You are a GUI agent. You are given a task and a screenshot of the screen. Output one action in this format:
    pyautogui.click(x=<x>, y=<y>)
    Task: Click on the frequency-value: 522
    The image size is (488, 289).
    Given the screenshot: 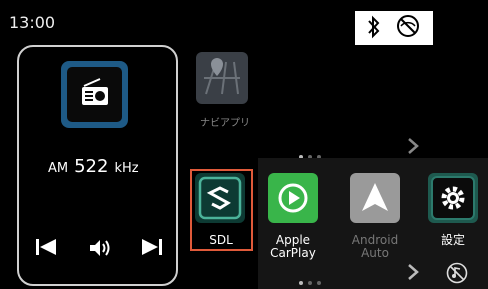 What is the action you would take?
    pyautogui.click(x=91, y=166)
    